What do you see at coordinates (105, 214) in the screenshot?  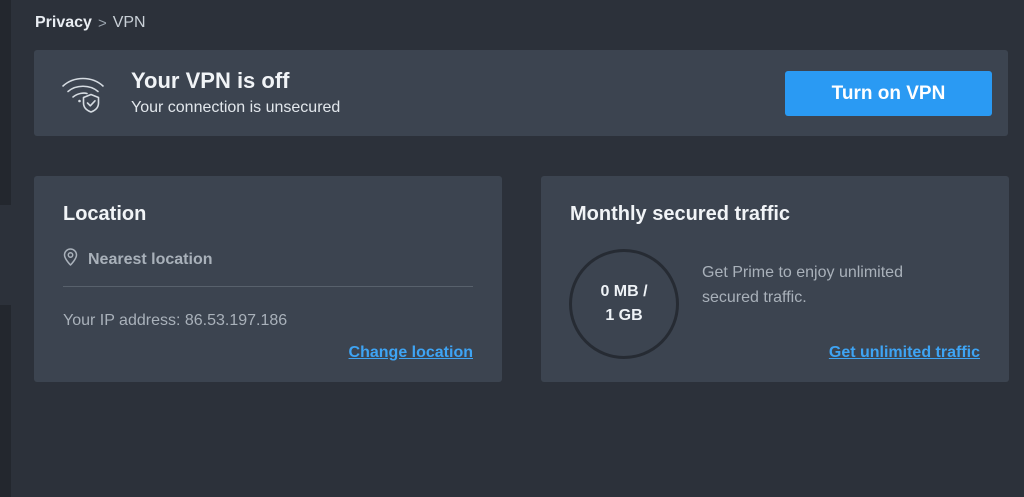 I see `location-card-title: Location` at bounding box center [105, 214].